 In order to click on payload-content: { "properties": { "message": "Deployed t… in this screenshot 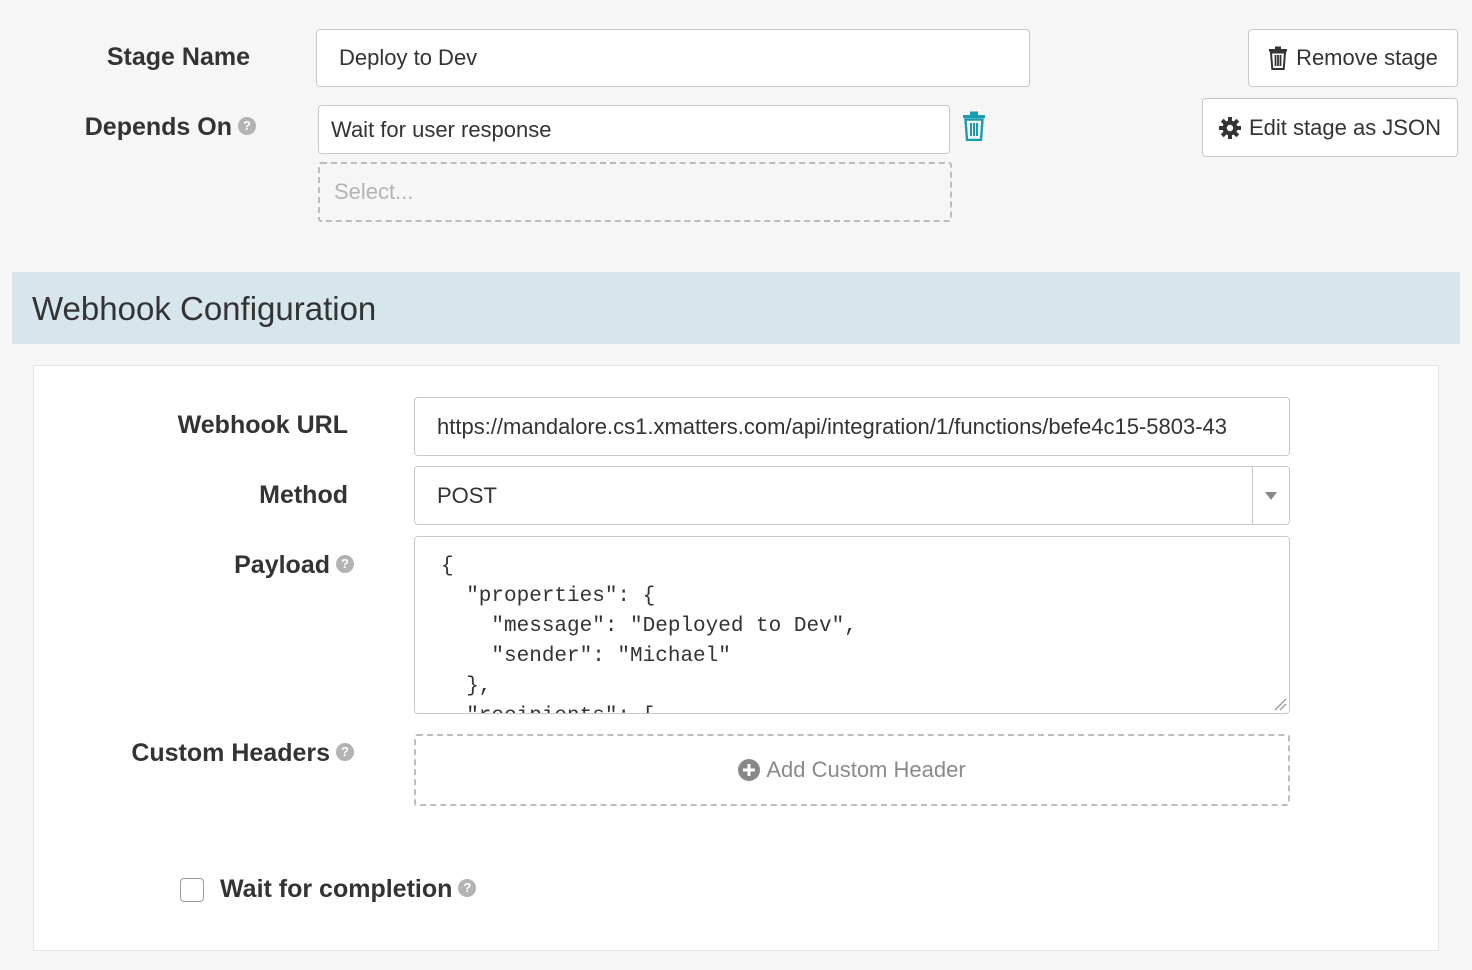, I will do `click(649, 632)`.